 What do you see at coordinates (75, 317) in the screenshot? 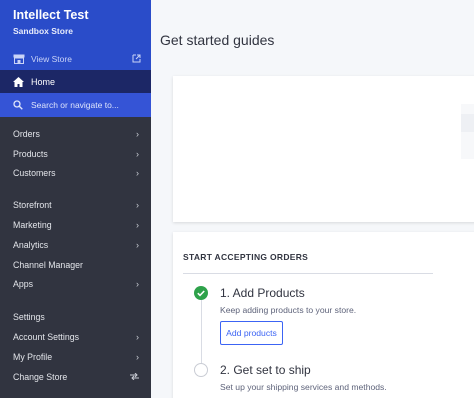
I see `sidebar-item-settings: Settings` at bounding box center [75, 317].